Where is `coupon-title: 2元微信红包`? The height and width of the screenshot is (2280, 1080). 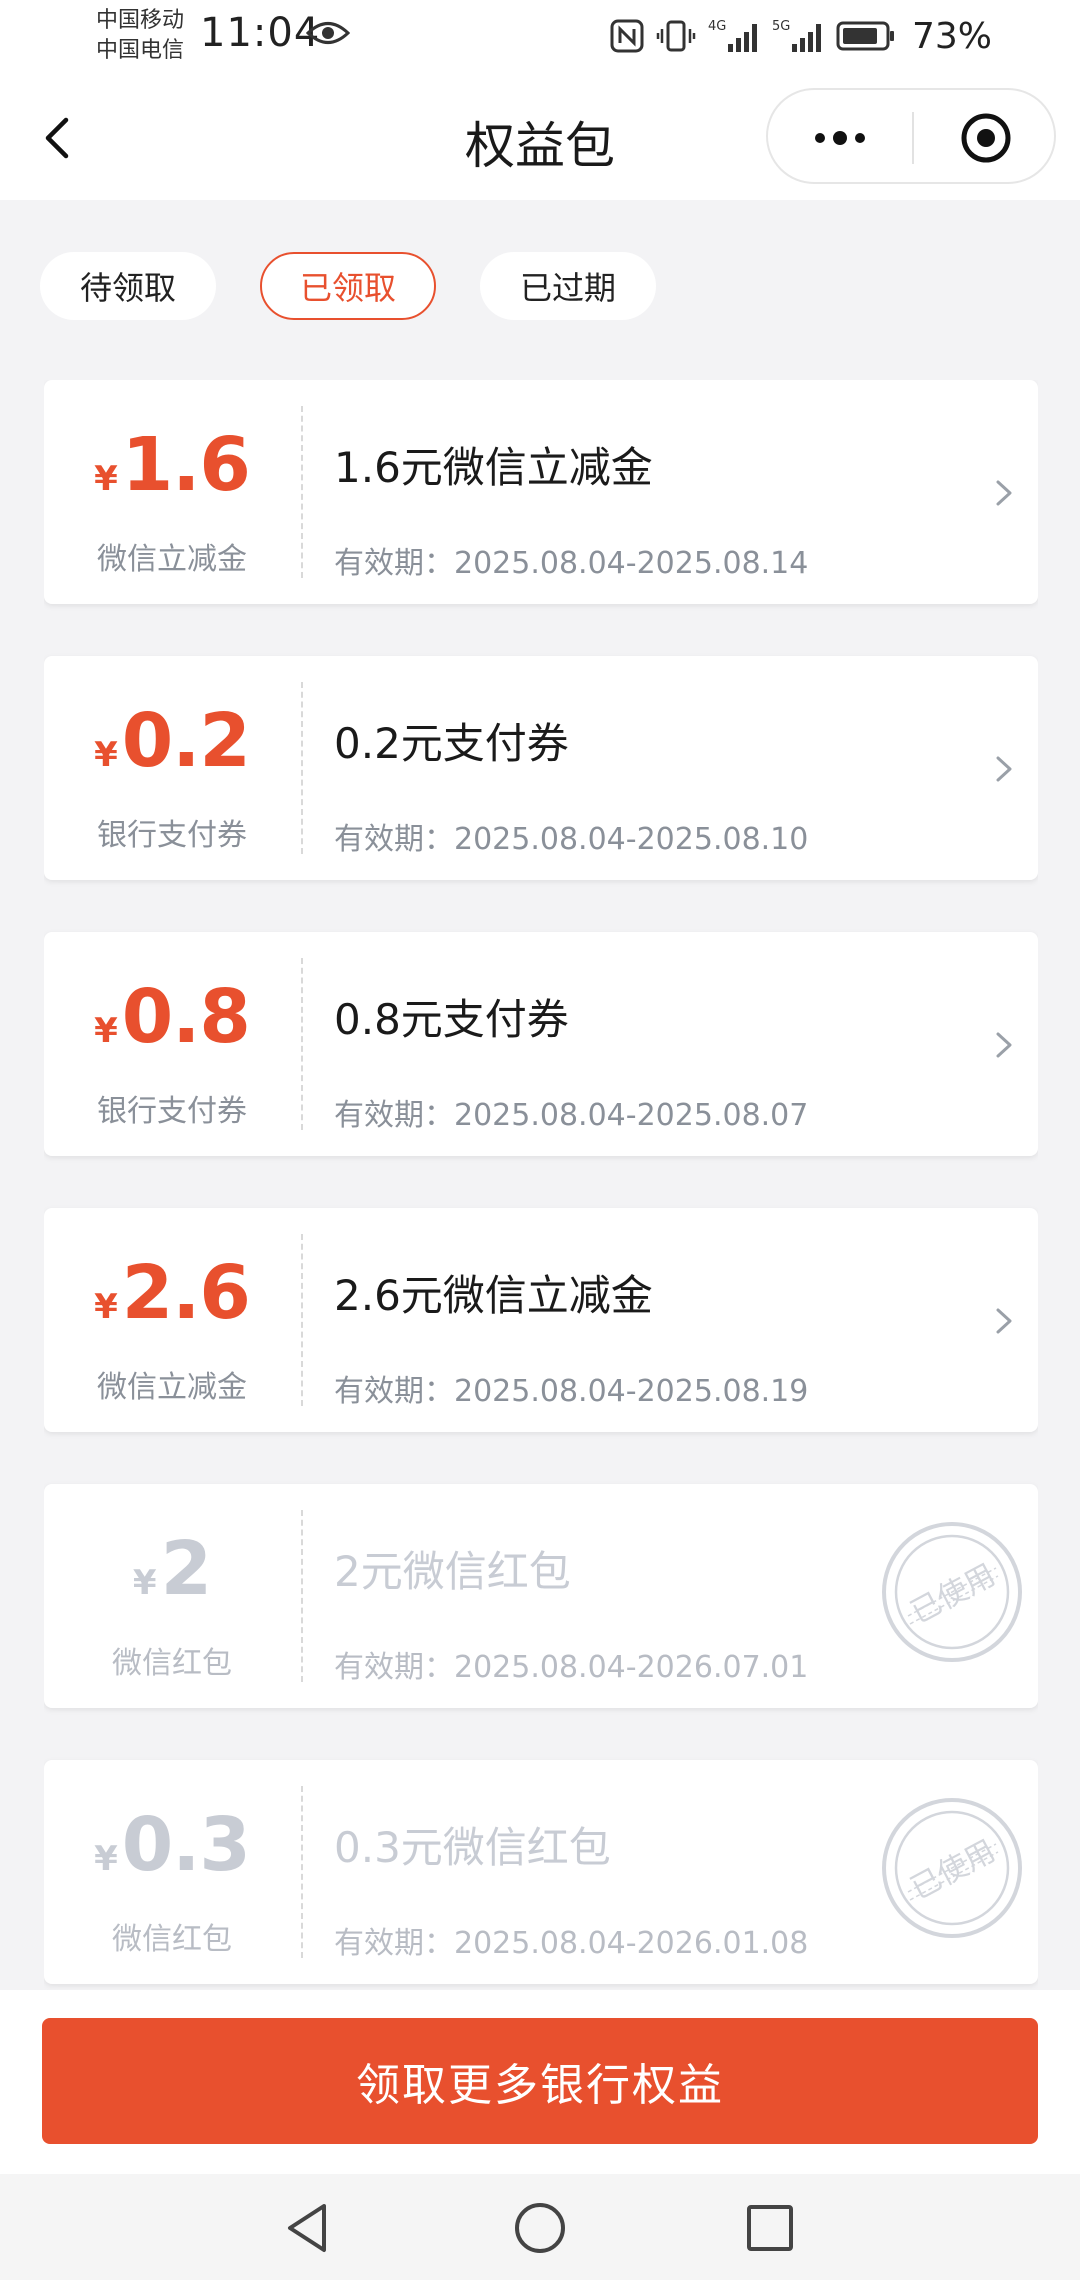 coupon-title: 2元微信红包 is located at coordinates (452, 1571).